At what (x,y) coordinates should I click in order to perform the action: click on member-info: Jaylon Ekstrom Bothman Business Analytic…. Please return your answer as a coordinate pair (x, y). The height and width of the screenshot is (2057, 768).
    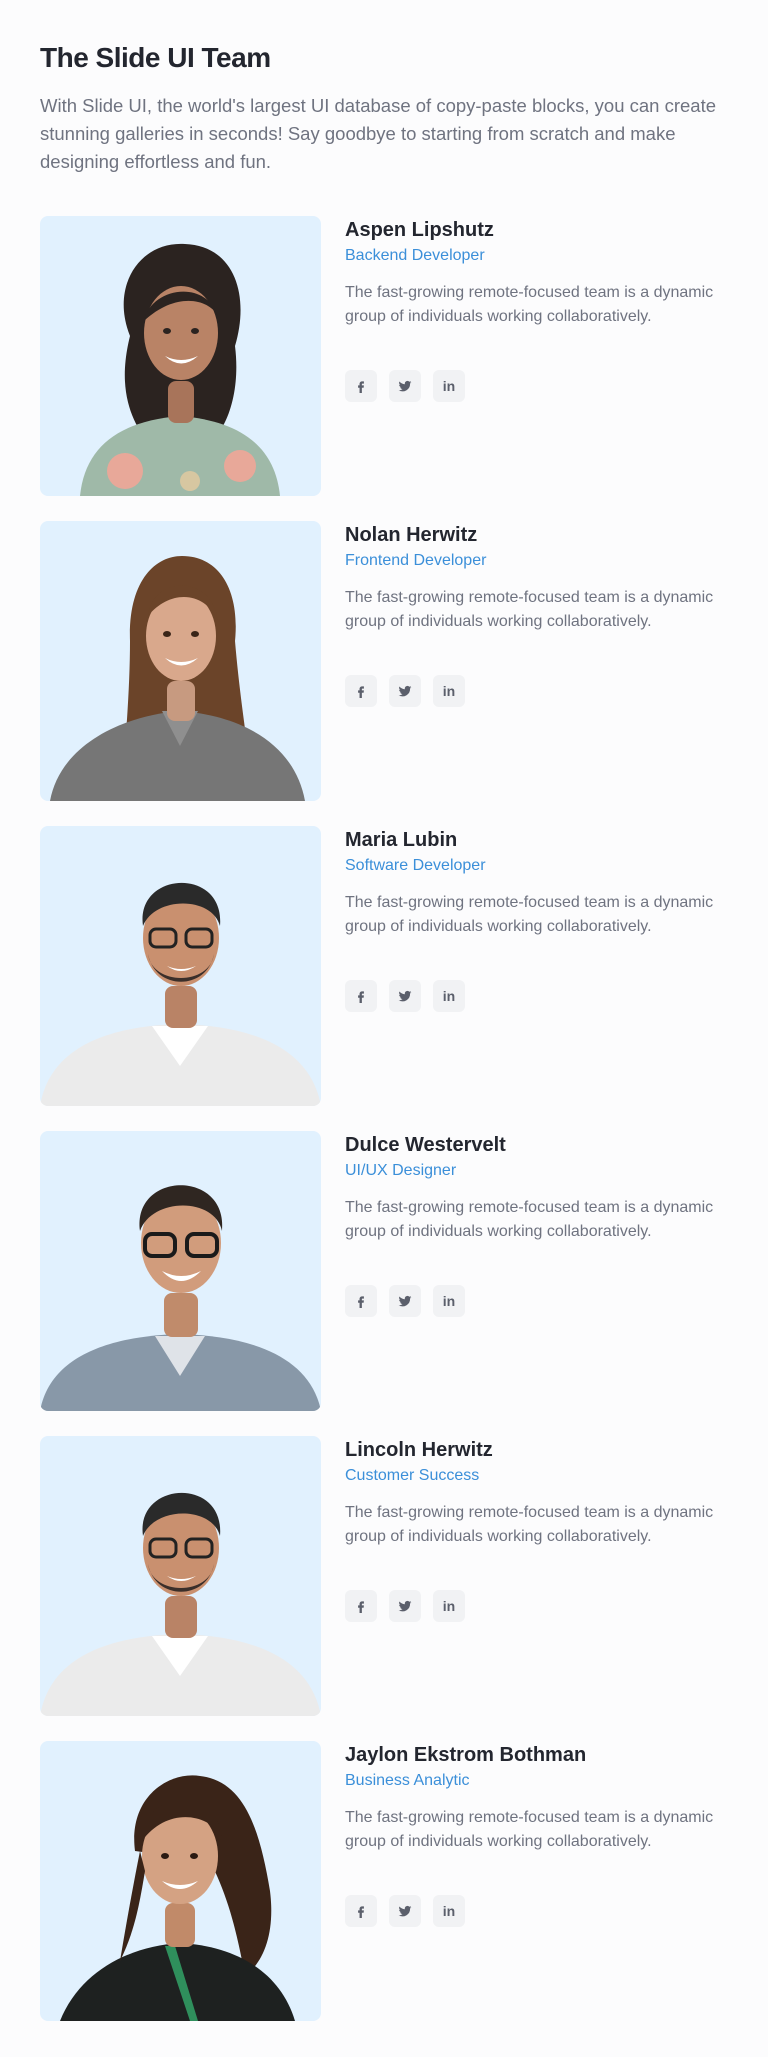
    Looking at the image, I should click on (536, 1881).